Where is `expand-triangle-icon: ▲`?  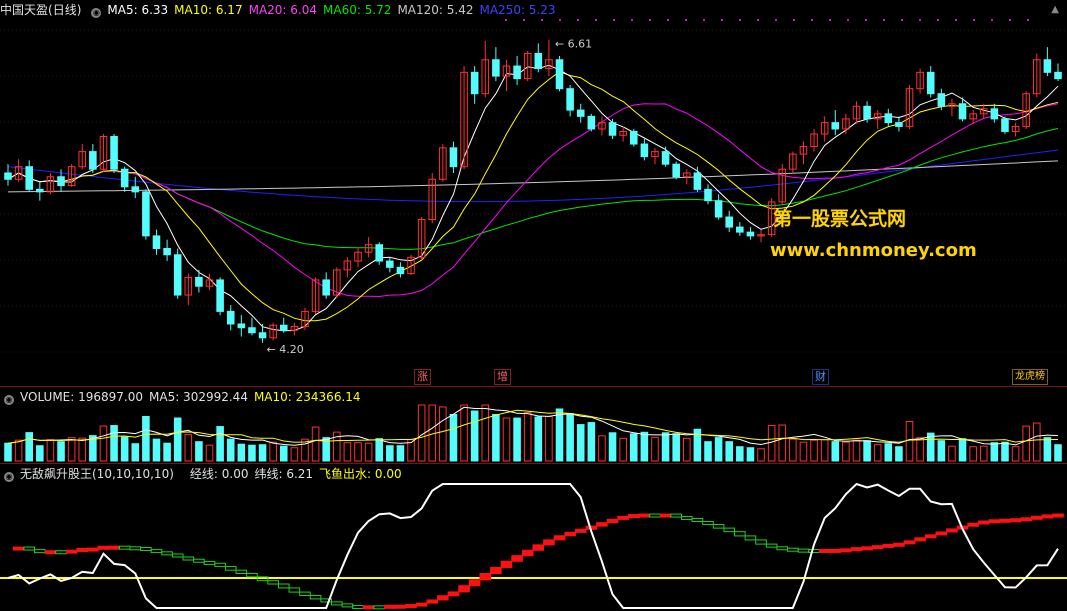 expand-triangle-icon: ▲ is located at coordinates (1055, 9).